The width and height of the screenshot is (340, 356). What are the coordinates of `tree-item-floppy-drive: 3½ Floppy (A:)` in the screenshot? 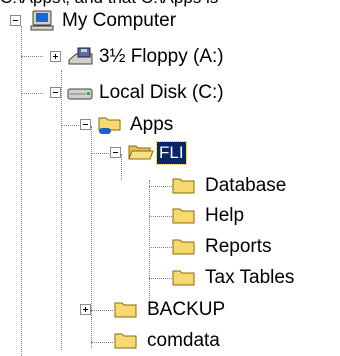 It's located at (170, 57).